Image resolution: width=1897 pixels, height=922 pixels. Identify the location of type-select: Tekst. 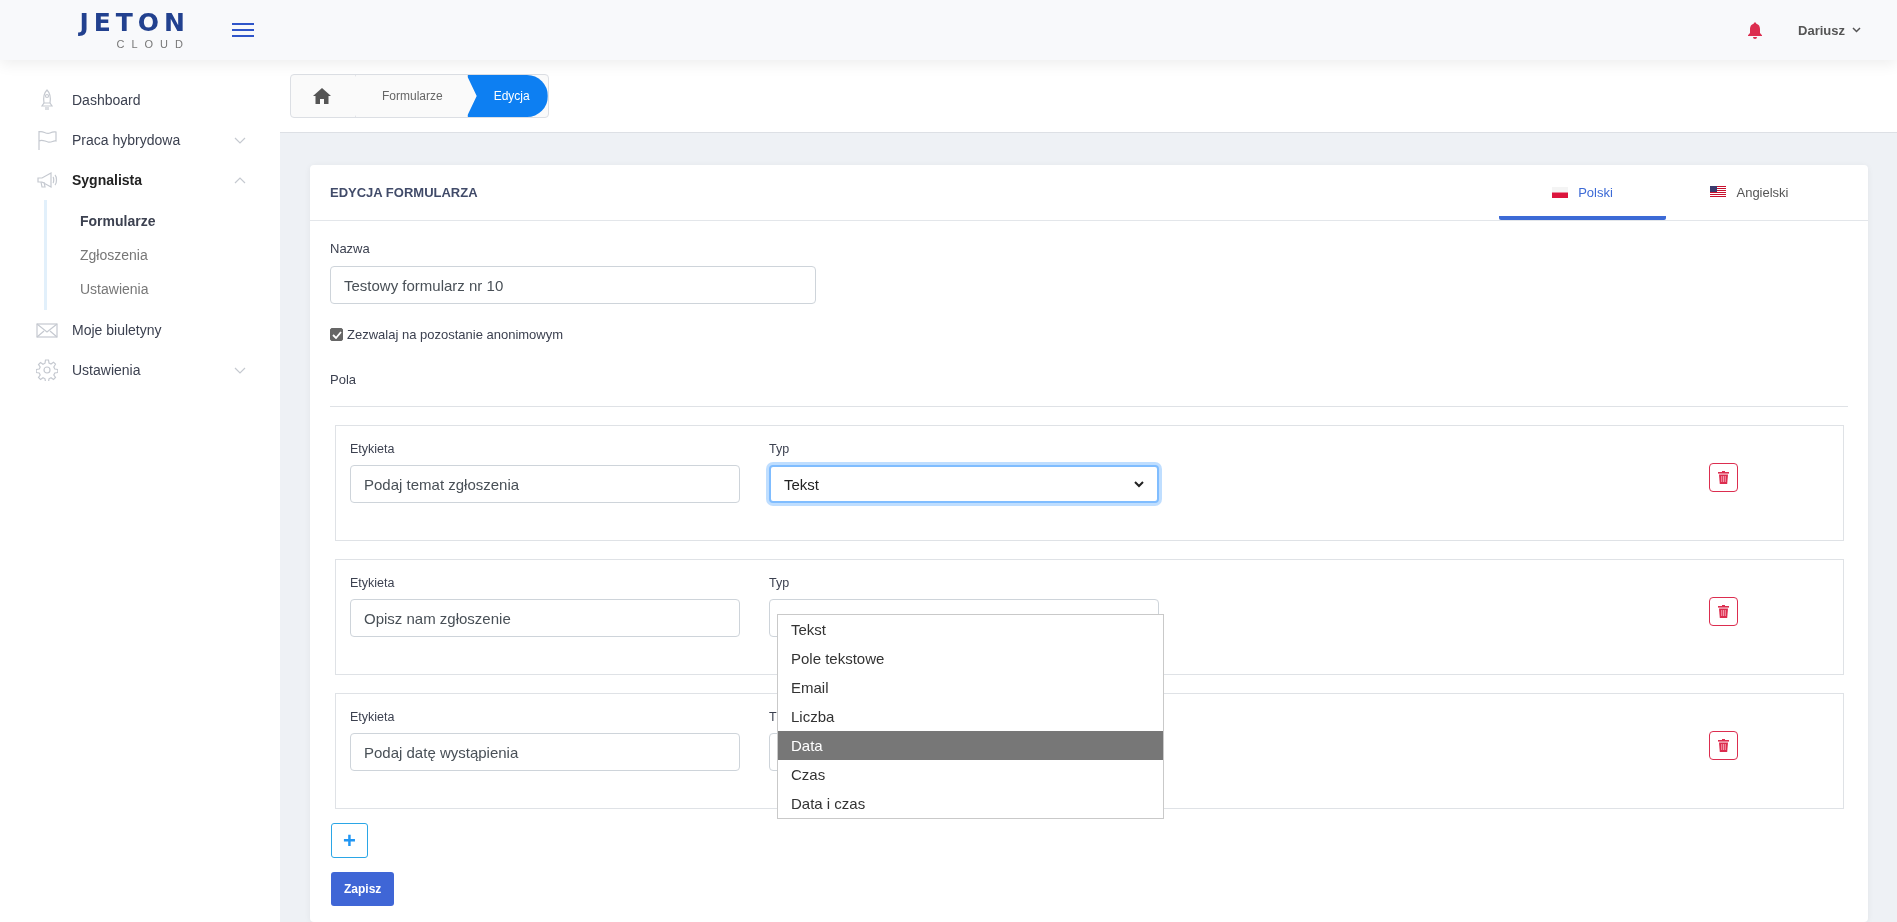
(964, 484).